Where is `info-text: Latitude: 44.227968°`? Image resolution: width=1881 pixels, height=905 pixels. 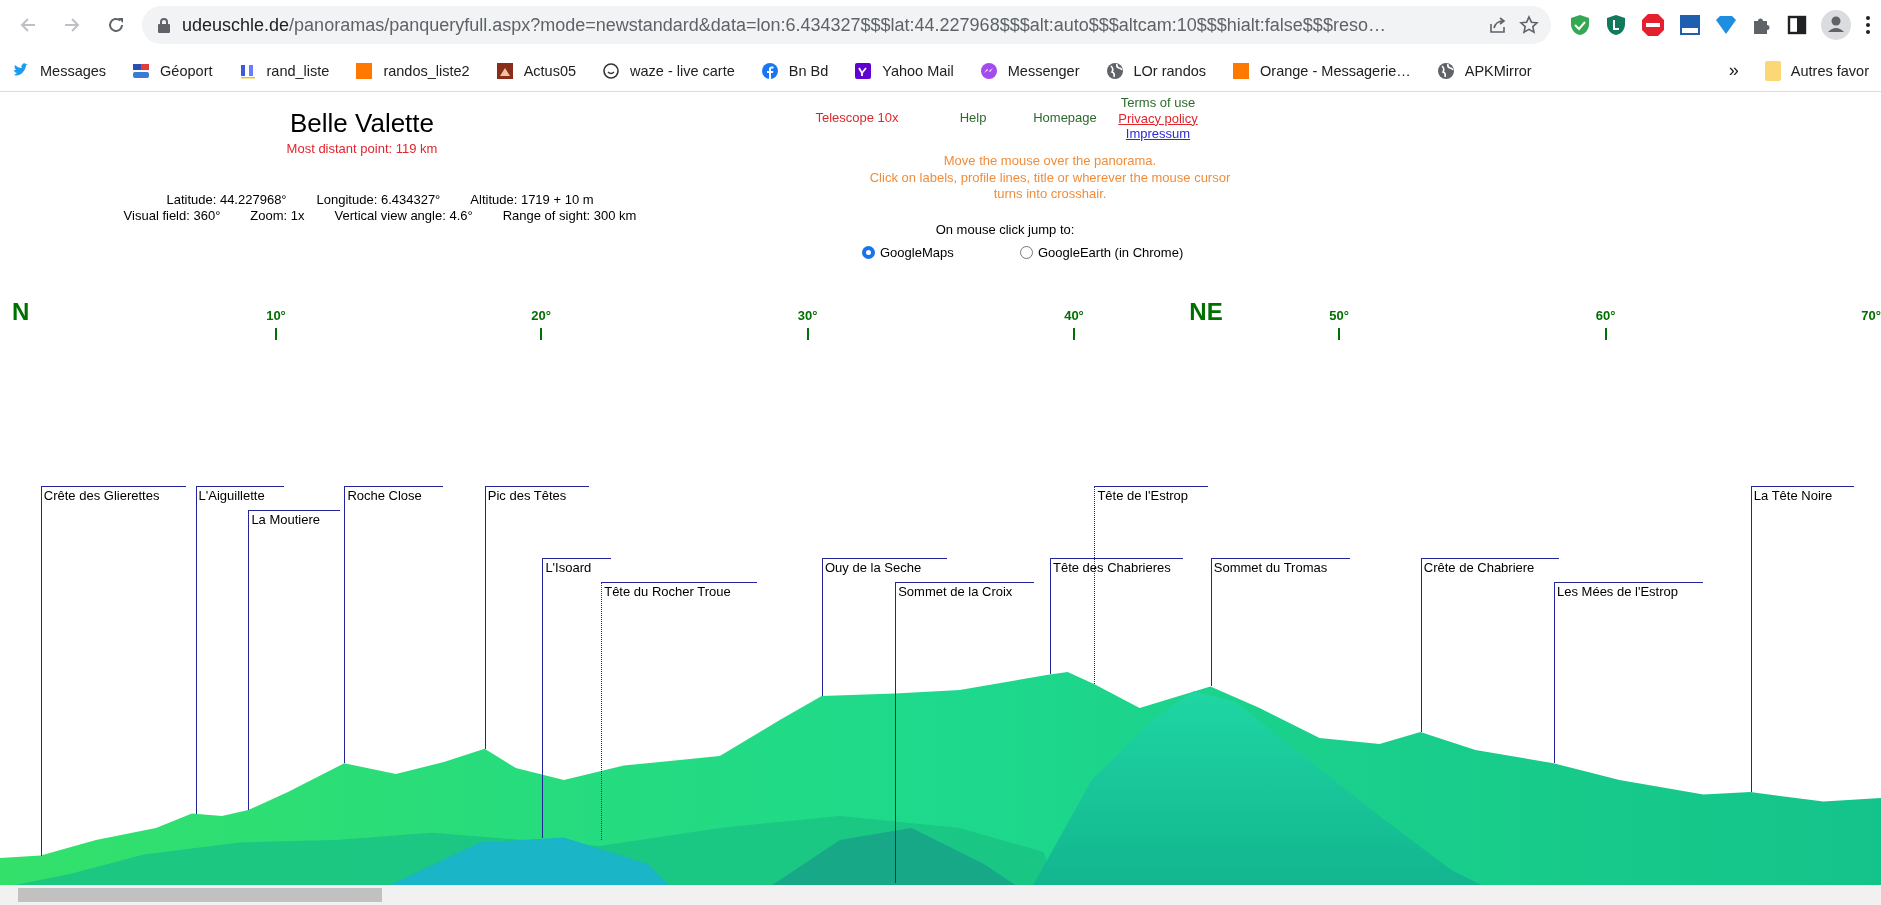
info-text: Latitude: 44.227968° is located at coordinates (226, 200).